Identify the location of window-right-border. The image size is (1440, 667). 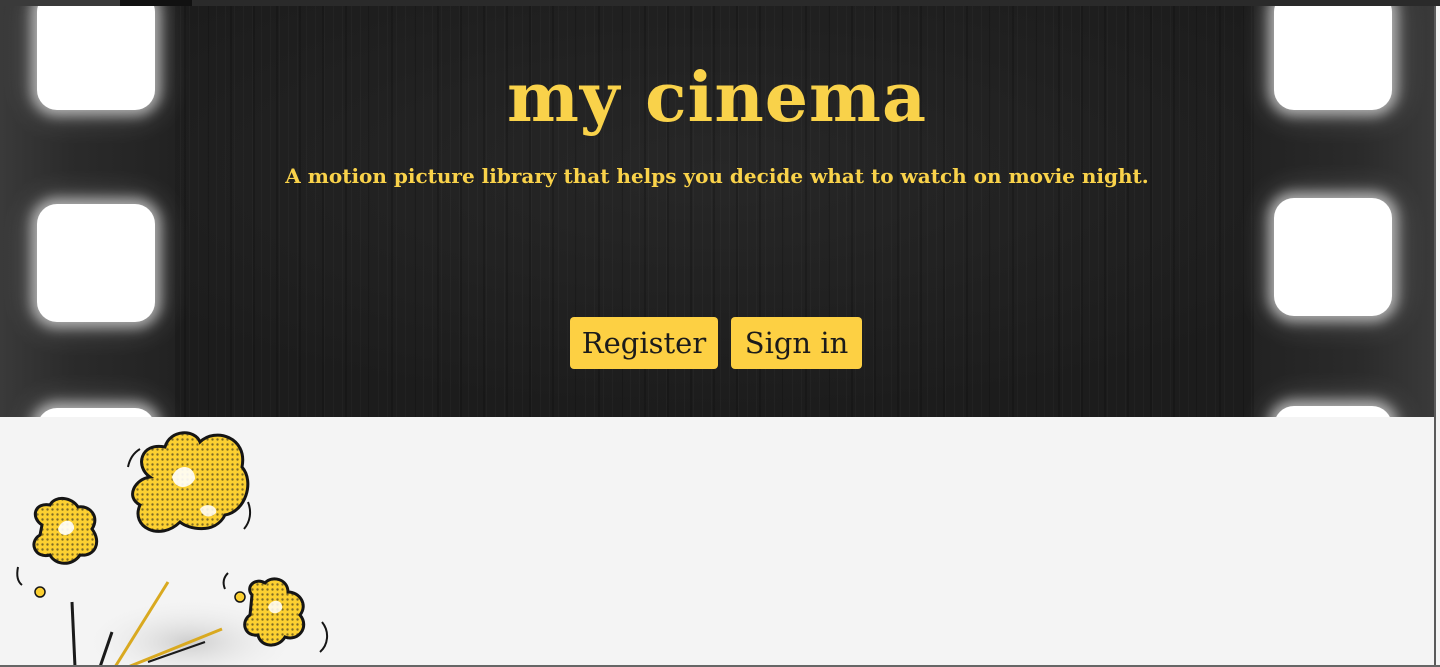
(1435, 336).